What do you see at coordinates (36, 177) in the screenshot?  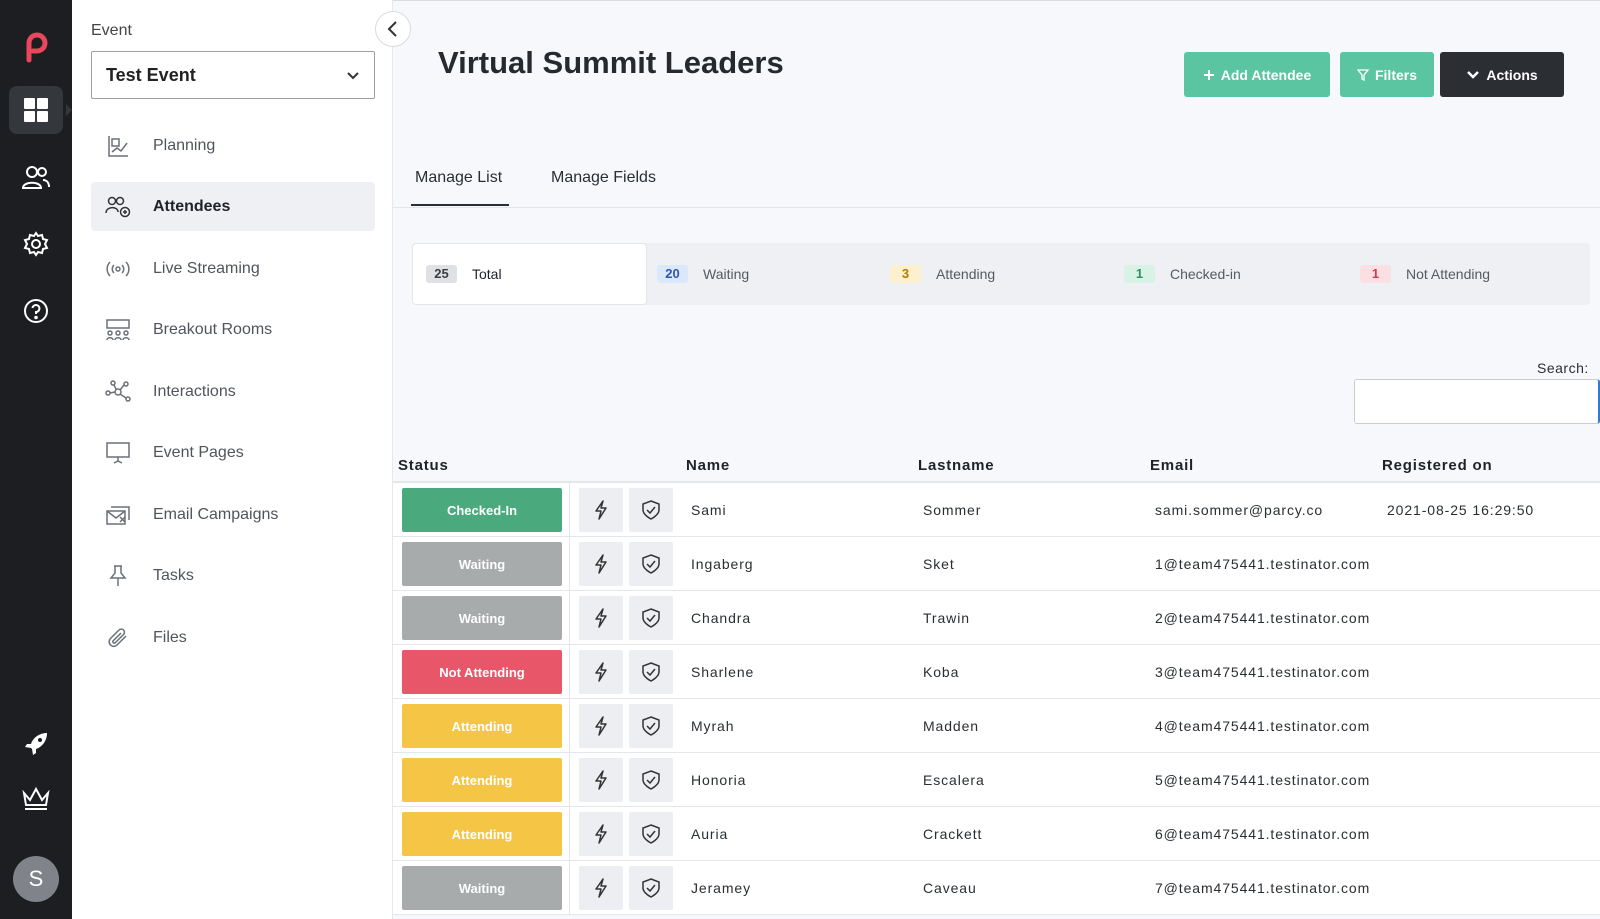 I see `users-icon` at bounding box center [36, 177].